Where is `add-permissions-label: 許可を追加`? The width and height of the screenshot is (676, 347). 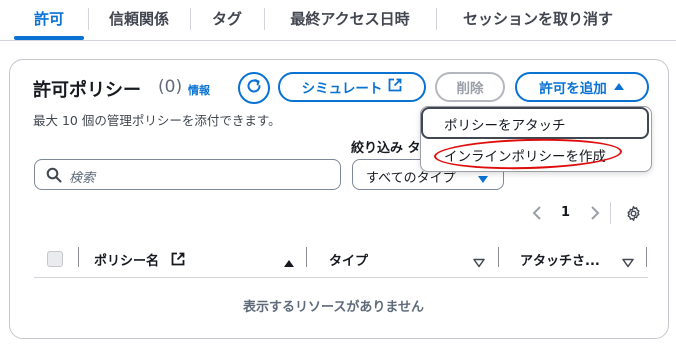
add-permissions-label: 許可を追加 is located at coordinates (573, 89).